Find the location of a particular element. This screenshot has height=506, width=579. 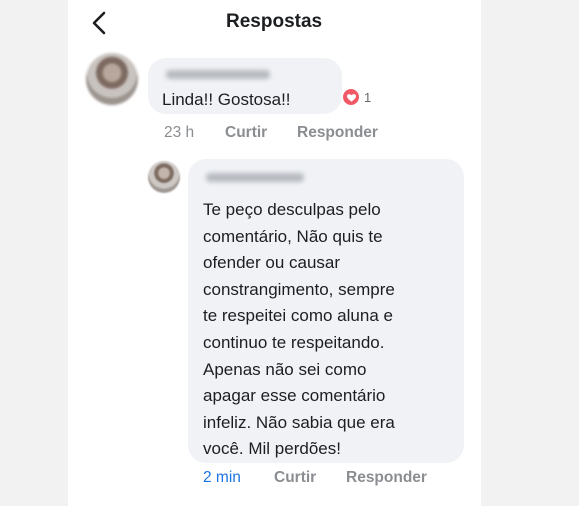

back-button is located at coordinates (100, 23).